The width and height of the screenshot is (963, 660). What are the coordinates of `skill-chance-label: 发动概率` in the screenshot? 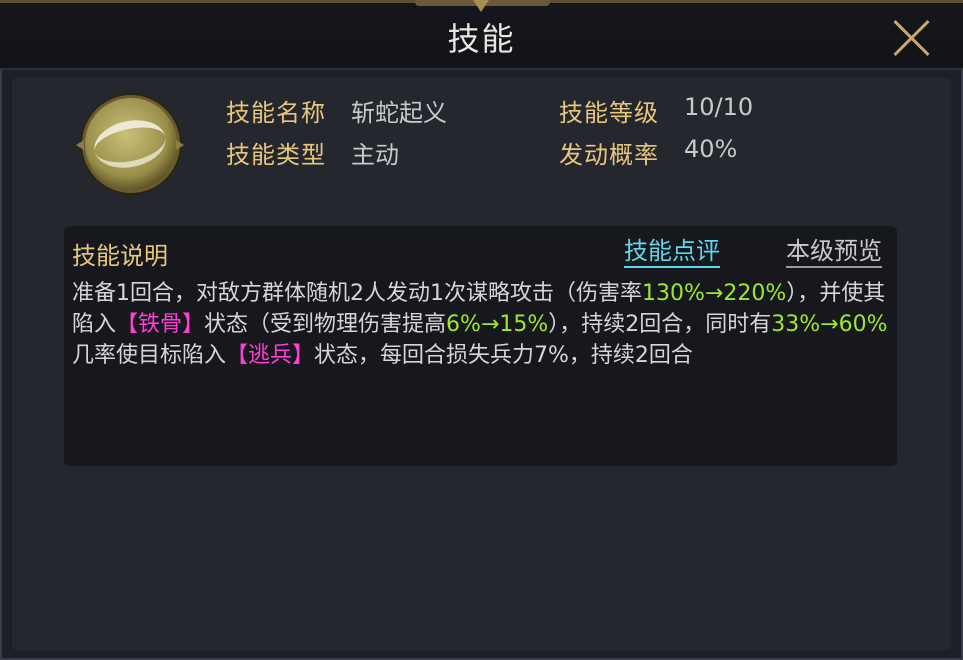 It's located at (609, 155).